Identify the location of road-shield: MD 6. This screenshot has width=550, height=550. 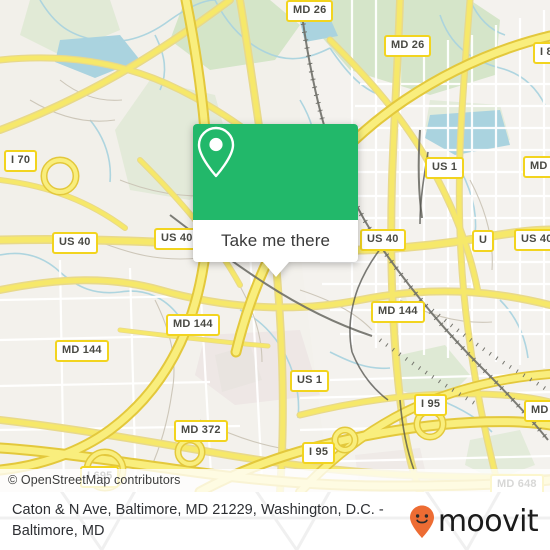
(537, 411).